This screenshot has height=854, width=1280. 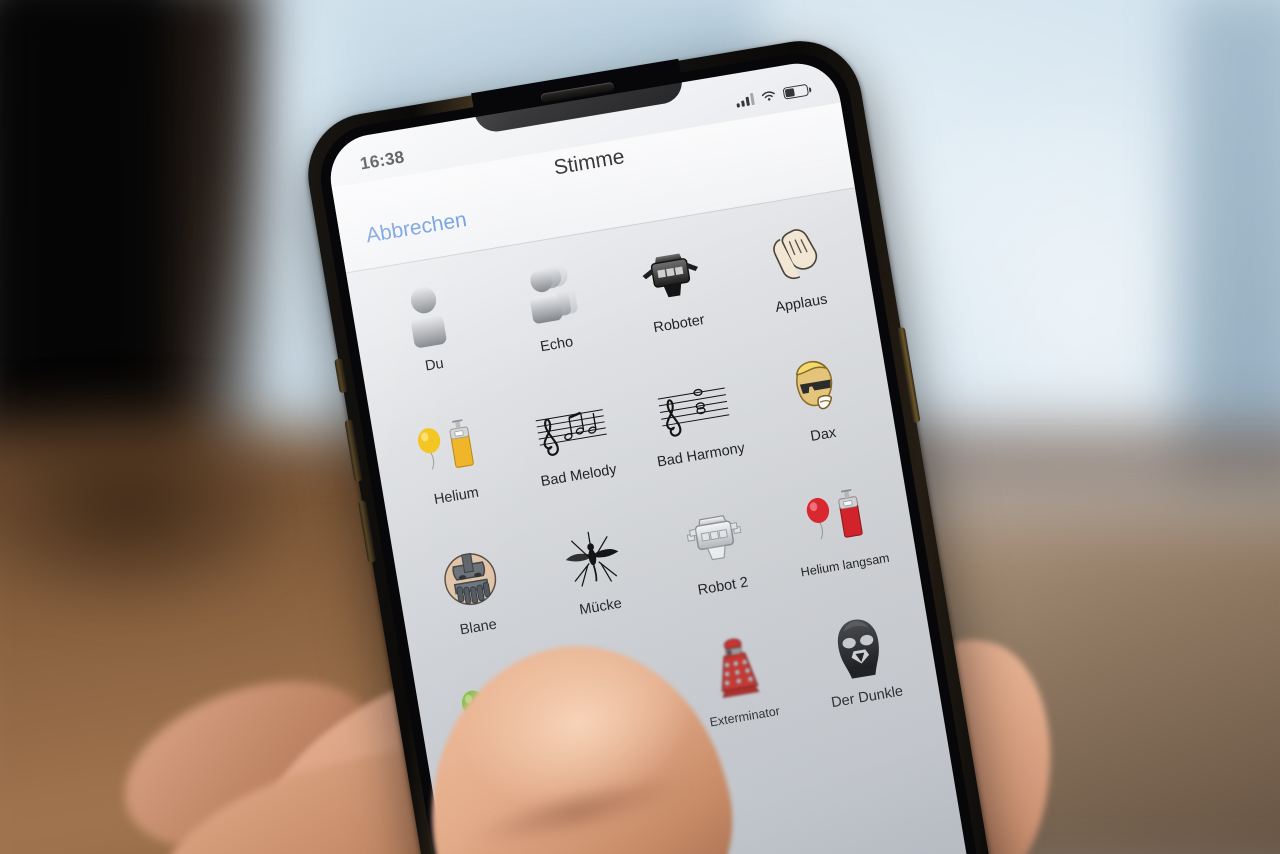 What do you see at coordinates (692, 406) in the screenshot?
I see `music-staff-harmony-icon` at bounding box center [692, 406].